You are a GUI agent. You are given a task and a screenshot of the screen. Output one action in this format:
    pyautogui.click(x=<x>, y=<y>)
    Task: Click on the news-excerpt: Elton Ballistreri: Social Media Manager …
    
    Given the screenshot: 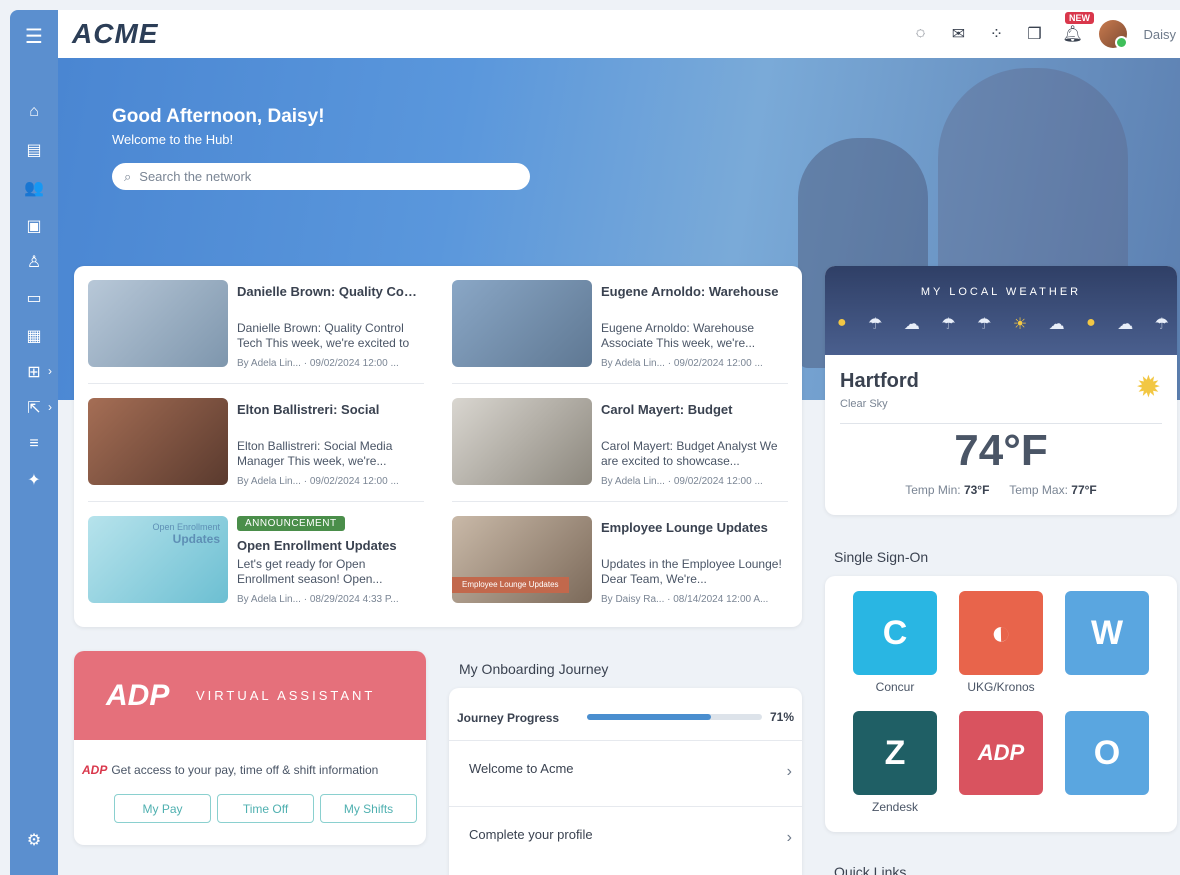 What is the action you would take?
    pyautogui.click(x=315, y=453)
    